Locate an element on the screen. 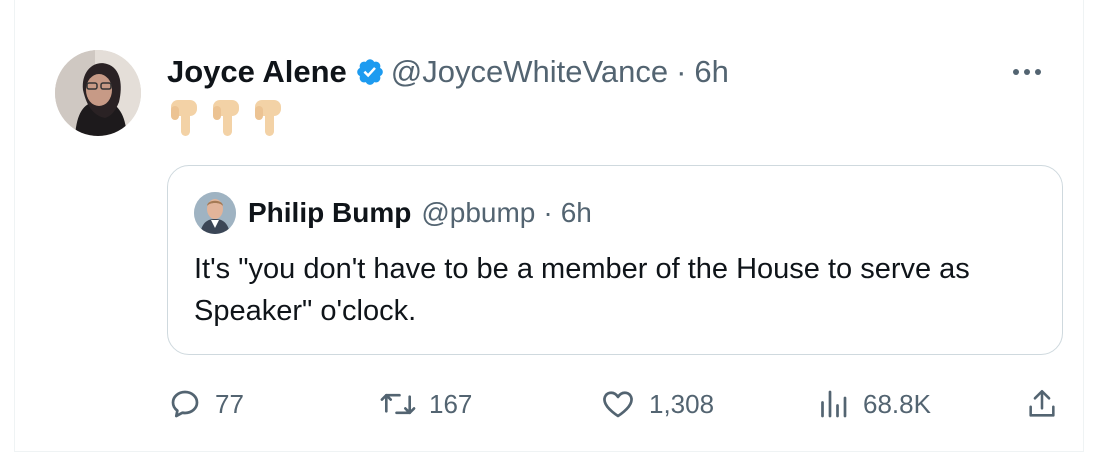 The image size is (1104, 452). retweet-icon is located at coordinates (398, 404).